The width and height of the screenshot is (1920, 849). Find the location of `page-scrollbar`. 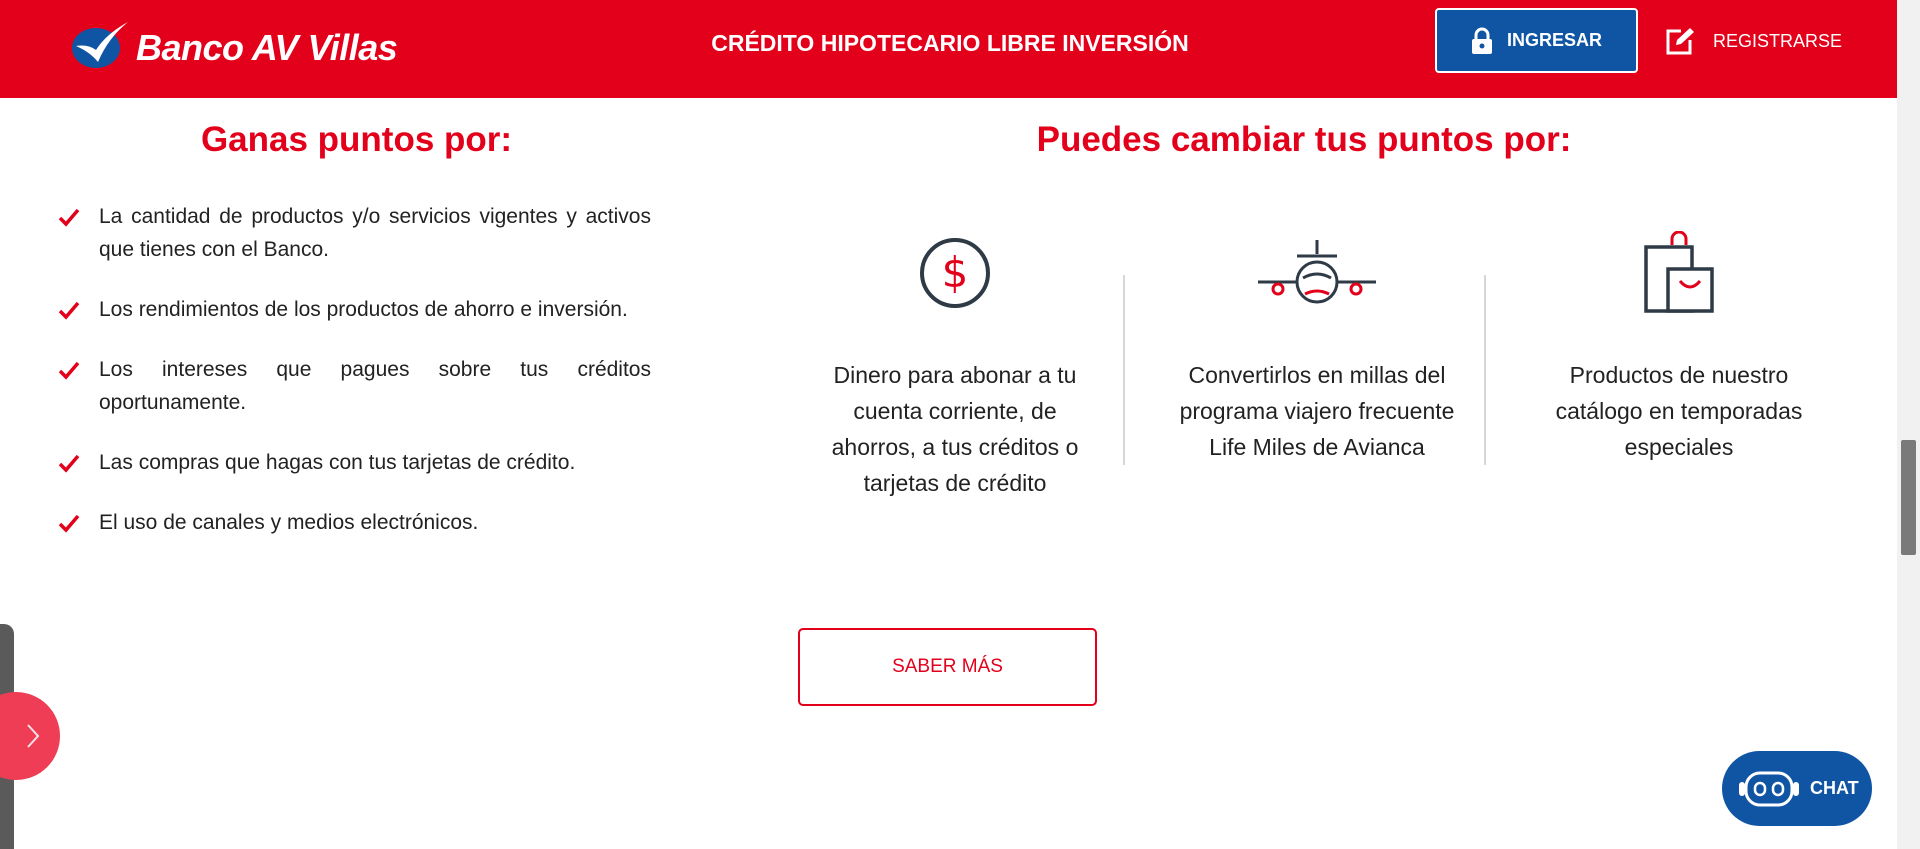

page-scrollbar is located at coordinates (1908, 424).